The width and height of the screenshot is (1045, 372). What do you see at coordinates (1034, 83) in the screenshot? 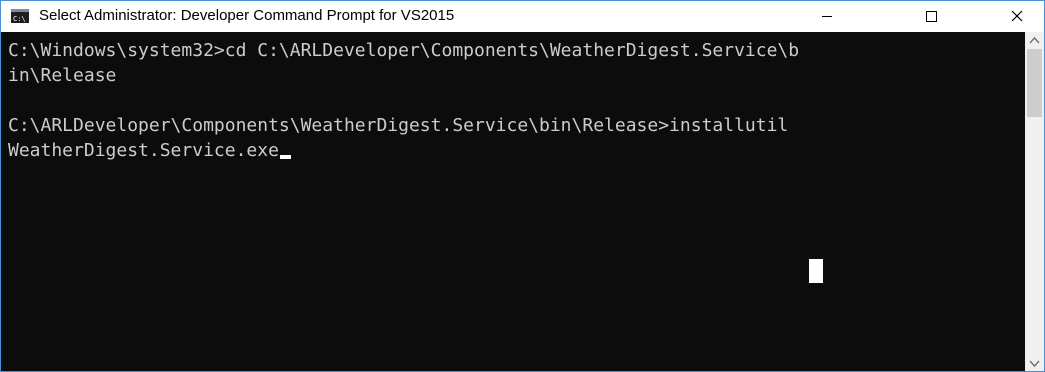
I see `scroll-thumb` at bounding box center [1034, 83].